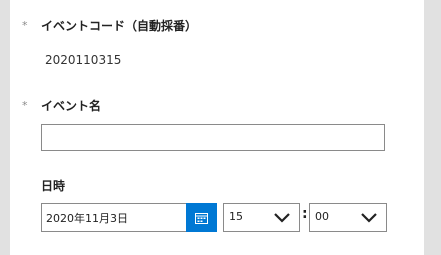  What do you see at coordinates (261, 217) in the screenshot?
I see `hour-select: 15` at bounding box center [261, 217].